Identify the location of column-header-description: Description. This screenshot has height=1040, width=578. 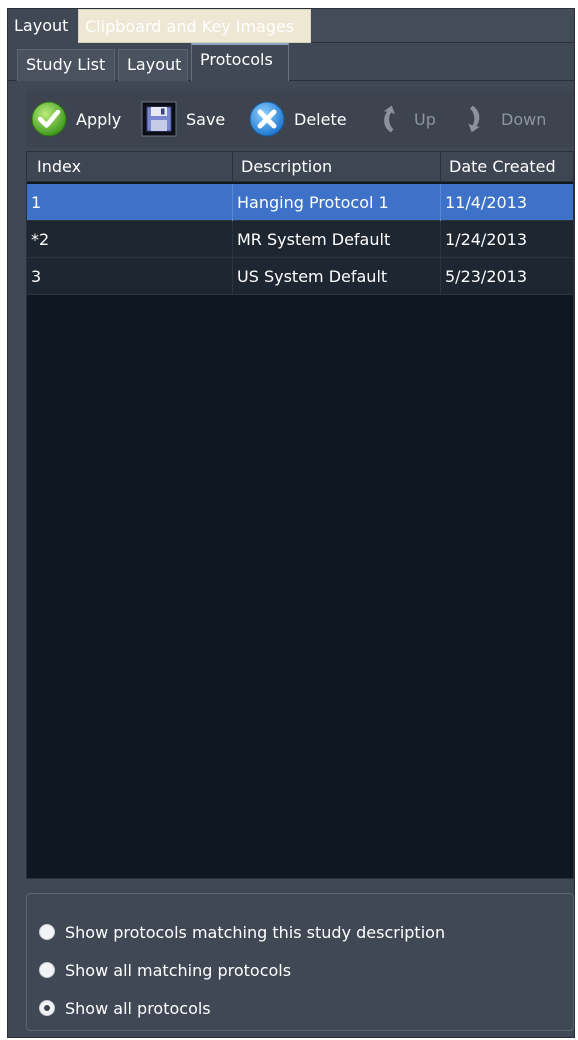
(337, 167).